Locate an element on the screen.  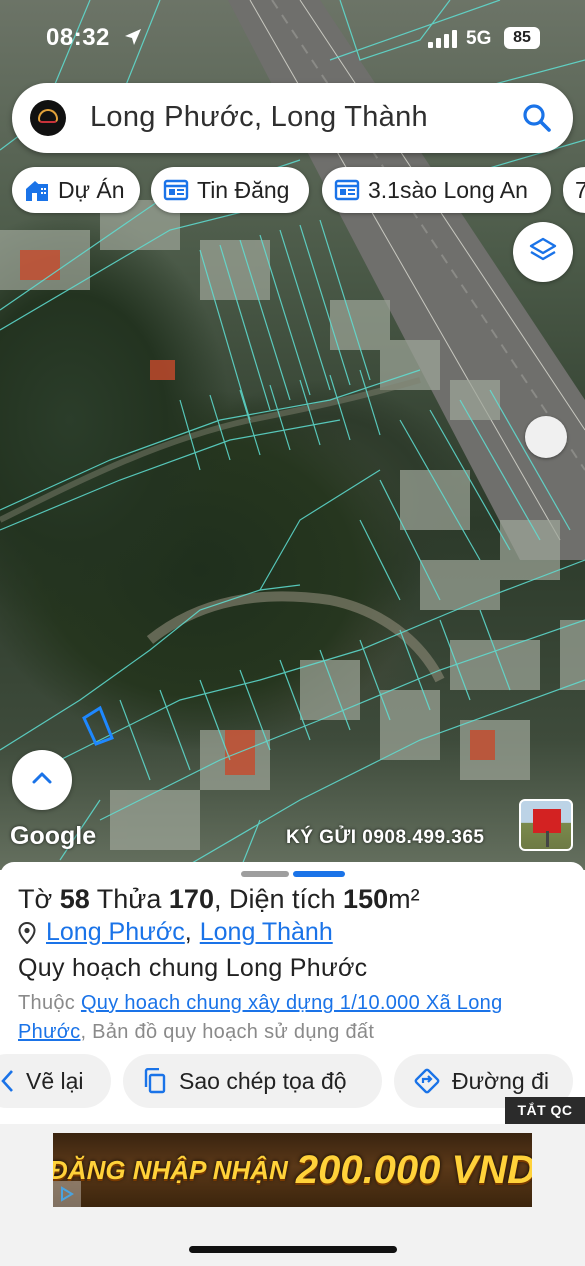
chip-listing-long-an: 3.1sào Long An is located at coordinates (436, 190).